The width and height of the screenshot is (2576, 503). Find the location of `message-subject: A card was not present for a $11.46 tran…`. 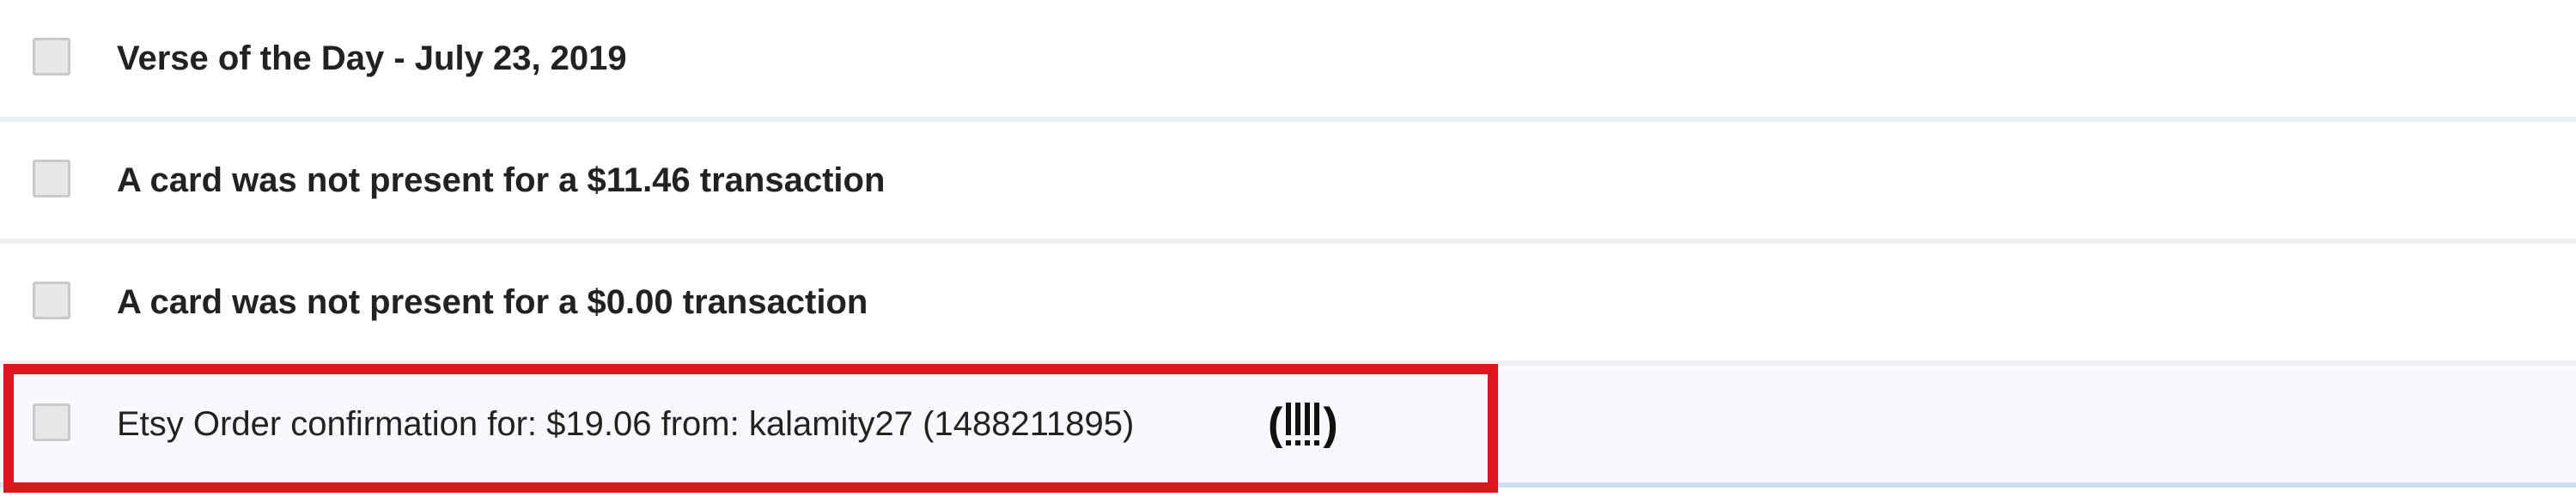

message-subject: A card was not present for a $11.46 tran… is located at coordinates (501, 180).